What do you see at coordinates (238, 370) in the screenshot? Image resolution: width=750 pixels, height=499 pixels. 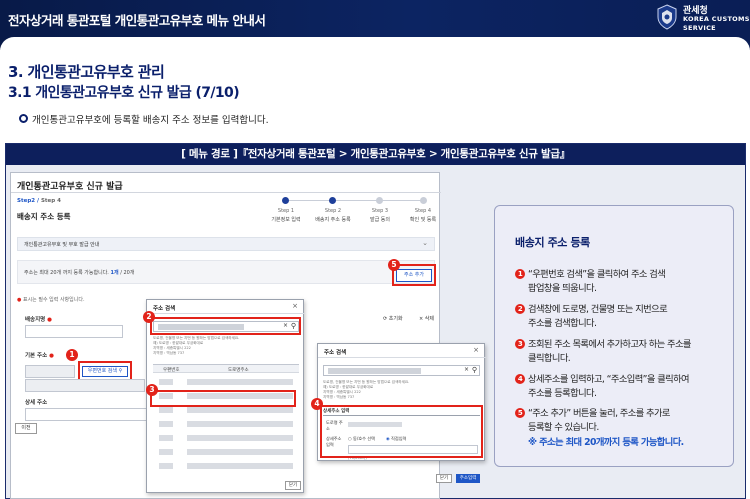 I see `col-road: 도로명주소` at bounding box center [238, 370].